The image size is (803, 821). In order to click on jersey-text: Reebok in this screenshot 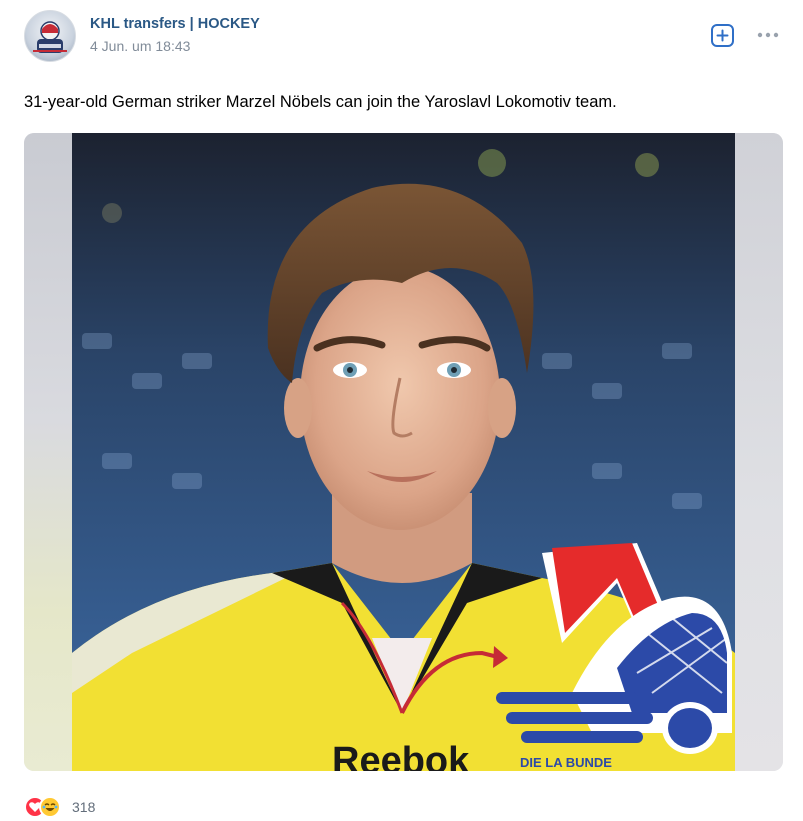, I will do `click(401, 755)`.